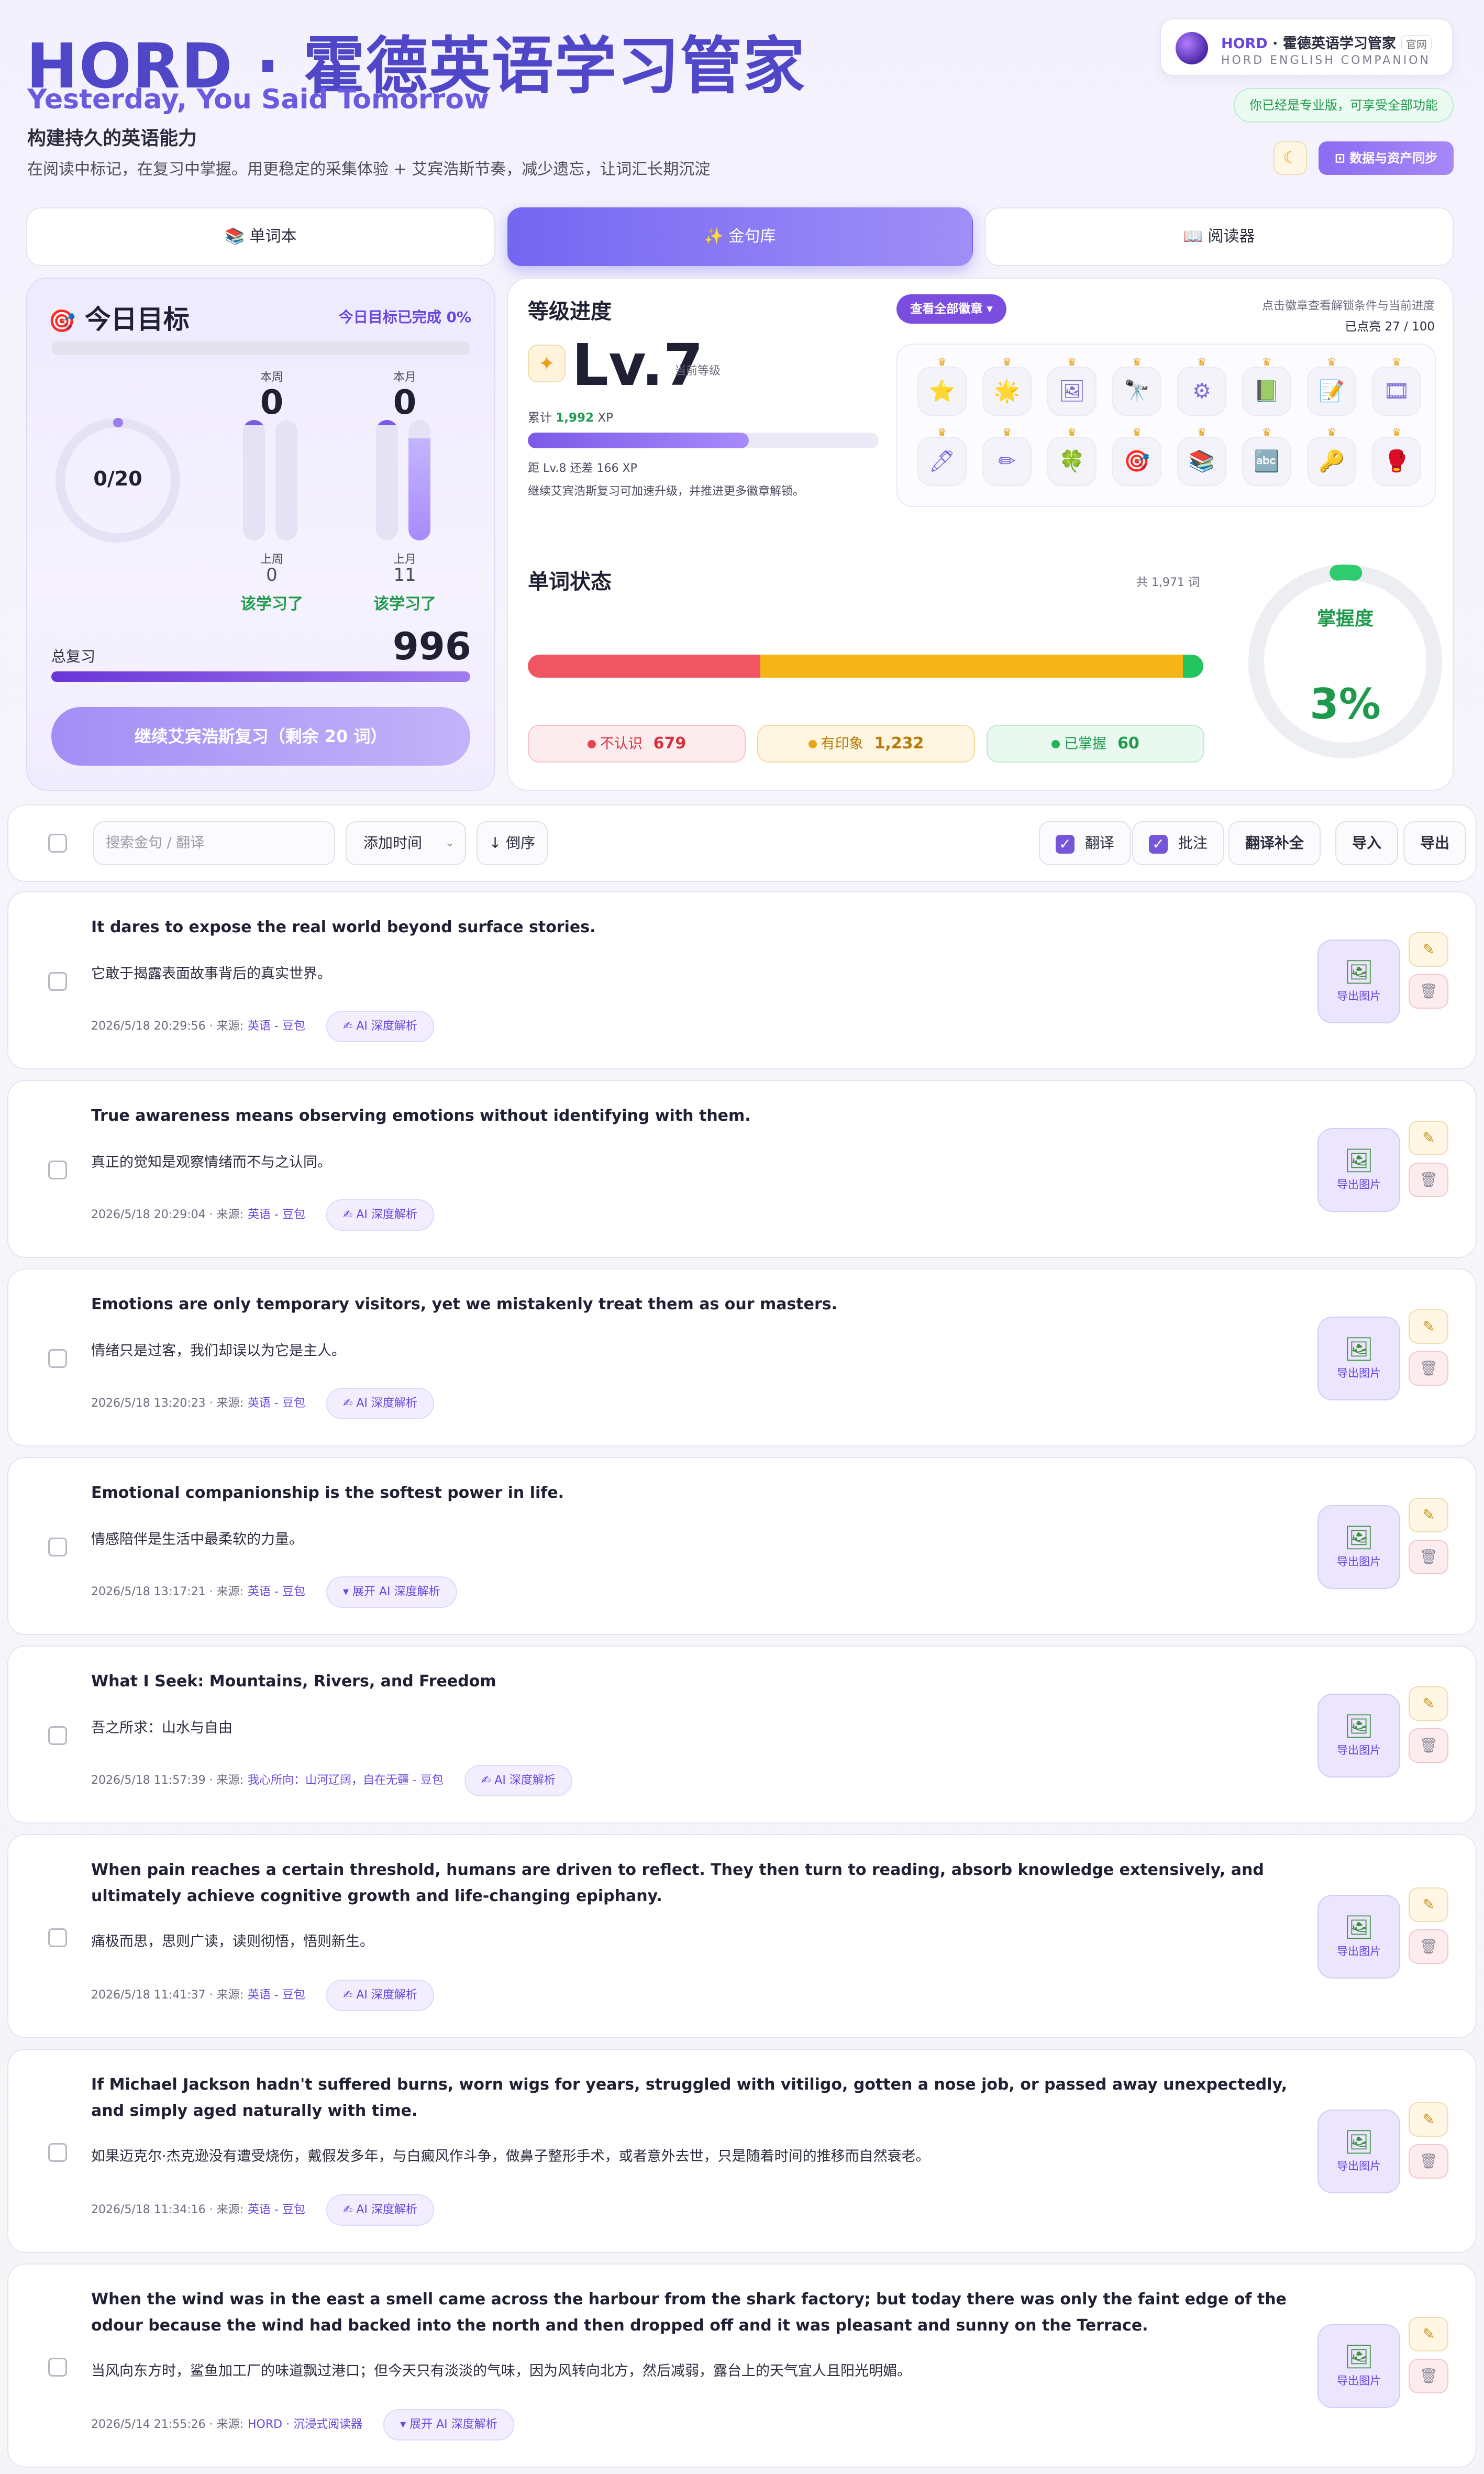 The height and width of the screenshot is (2474, 1484). What do you see at coordinates (1275, 843) in the screenshot?
I see `fill-translation-button: 翻译补全` at bounding box center [1275, 843].